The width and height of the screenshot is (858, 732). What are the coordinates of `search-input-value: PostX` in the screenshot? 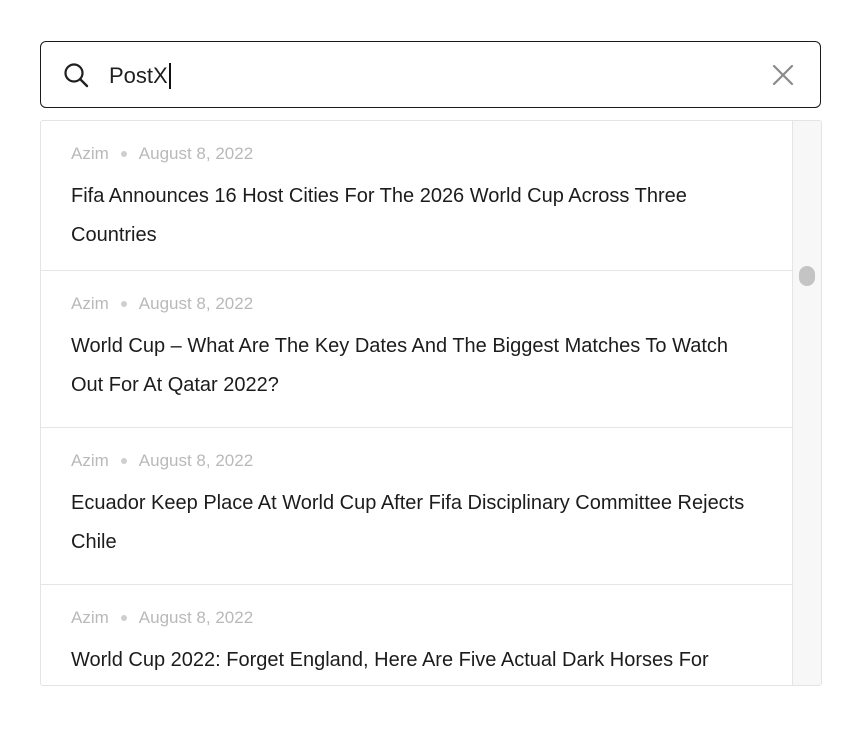 It's located at (138, 75).